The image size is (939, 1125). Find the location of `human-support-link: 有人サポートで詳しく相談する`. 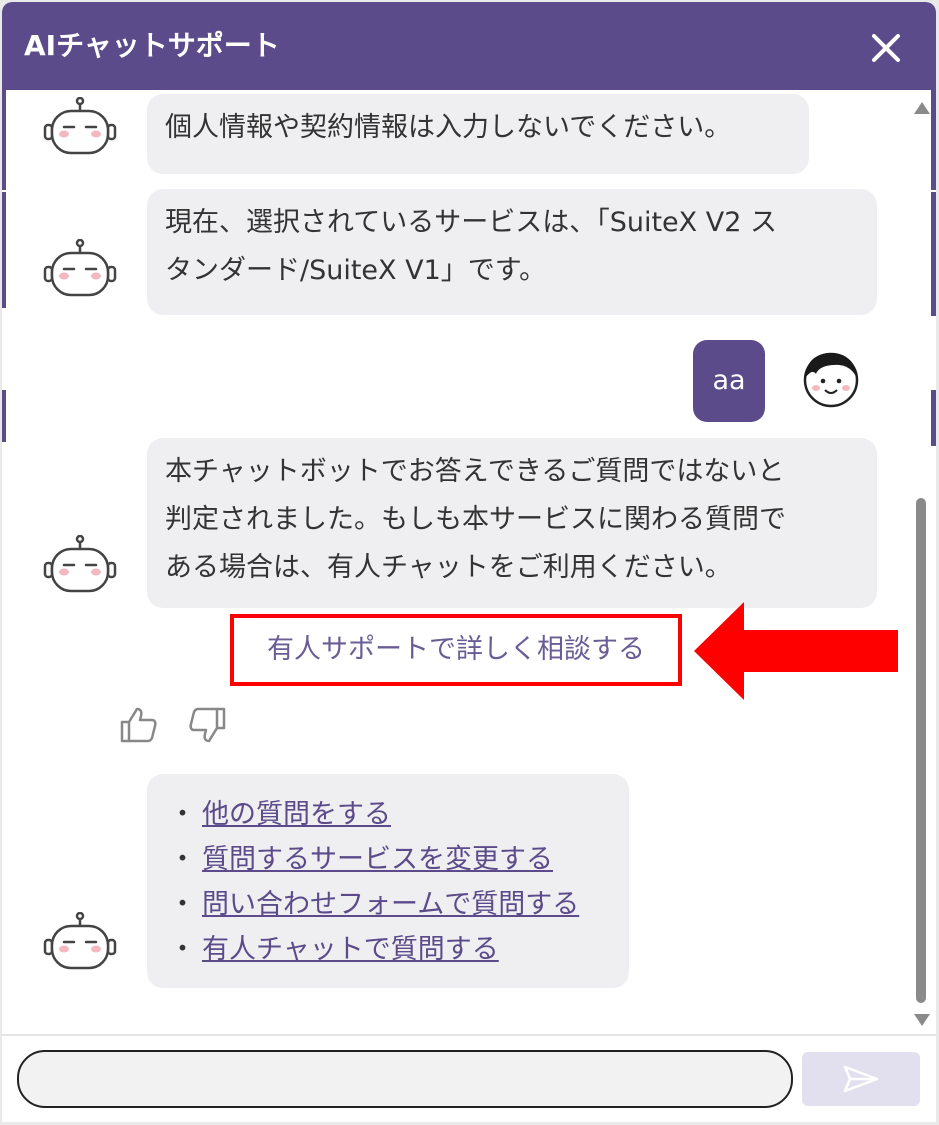

human-support-link: 有人サポートで詳しく相談する is located at coordinates (456, 650).